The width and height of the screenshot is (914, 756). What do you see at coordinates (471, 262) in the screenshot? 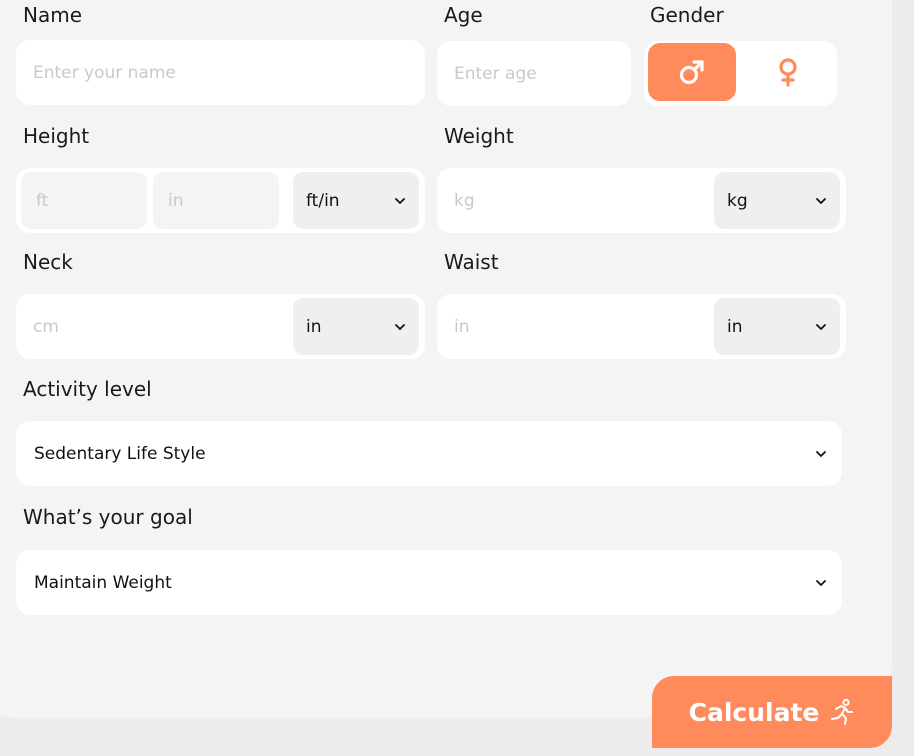
I see `waist-label: Waist` at bounding box center [471, 262].